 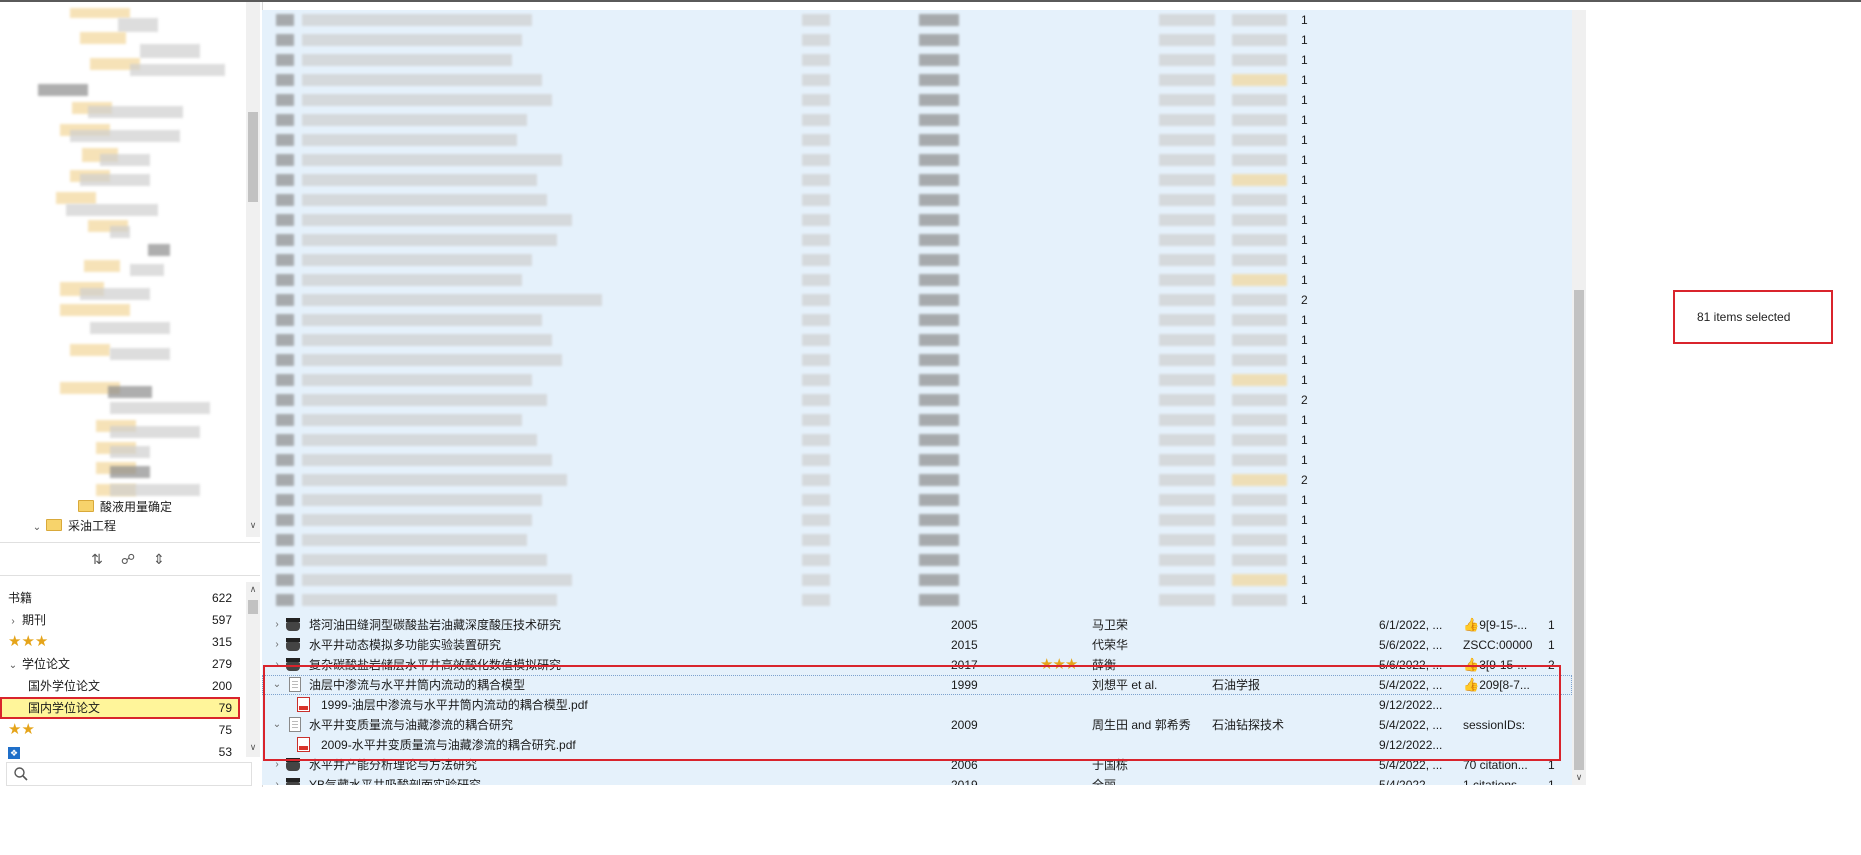 What do you see at coordinates (120, 730) in the screenshot?
I see `tag-row-two-stars: ★★ 75` at bounding box center [120, 730].